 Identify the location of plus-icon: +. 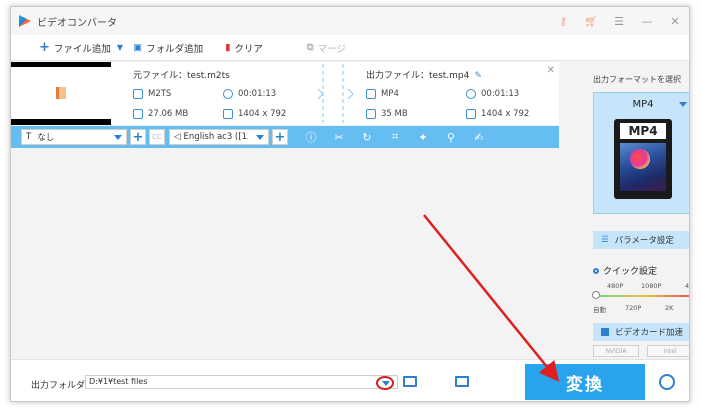
(44, 47).